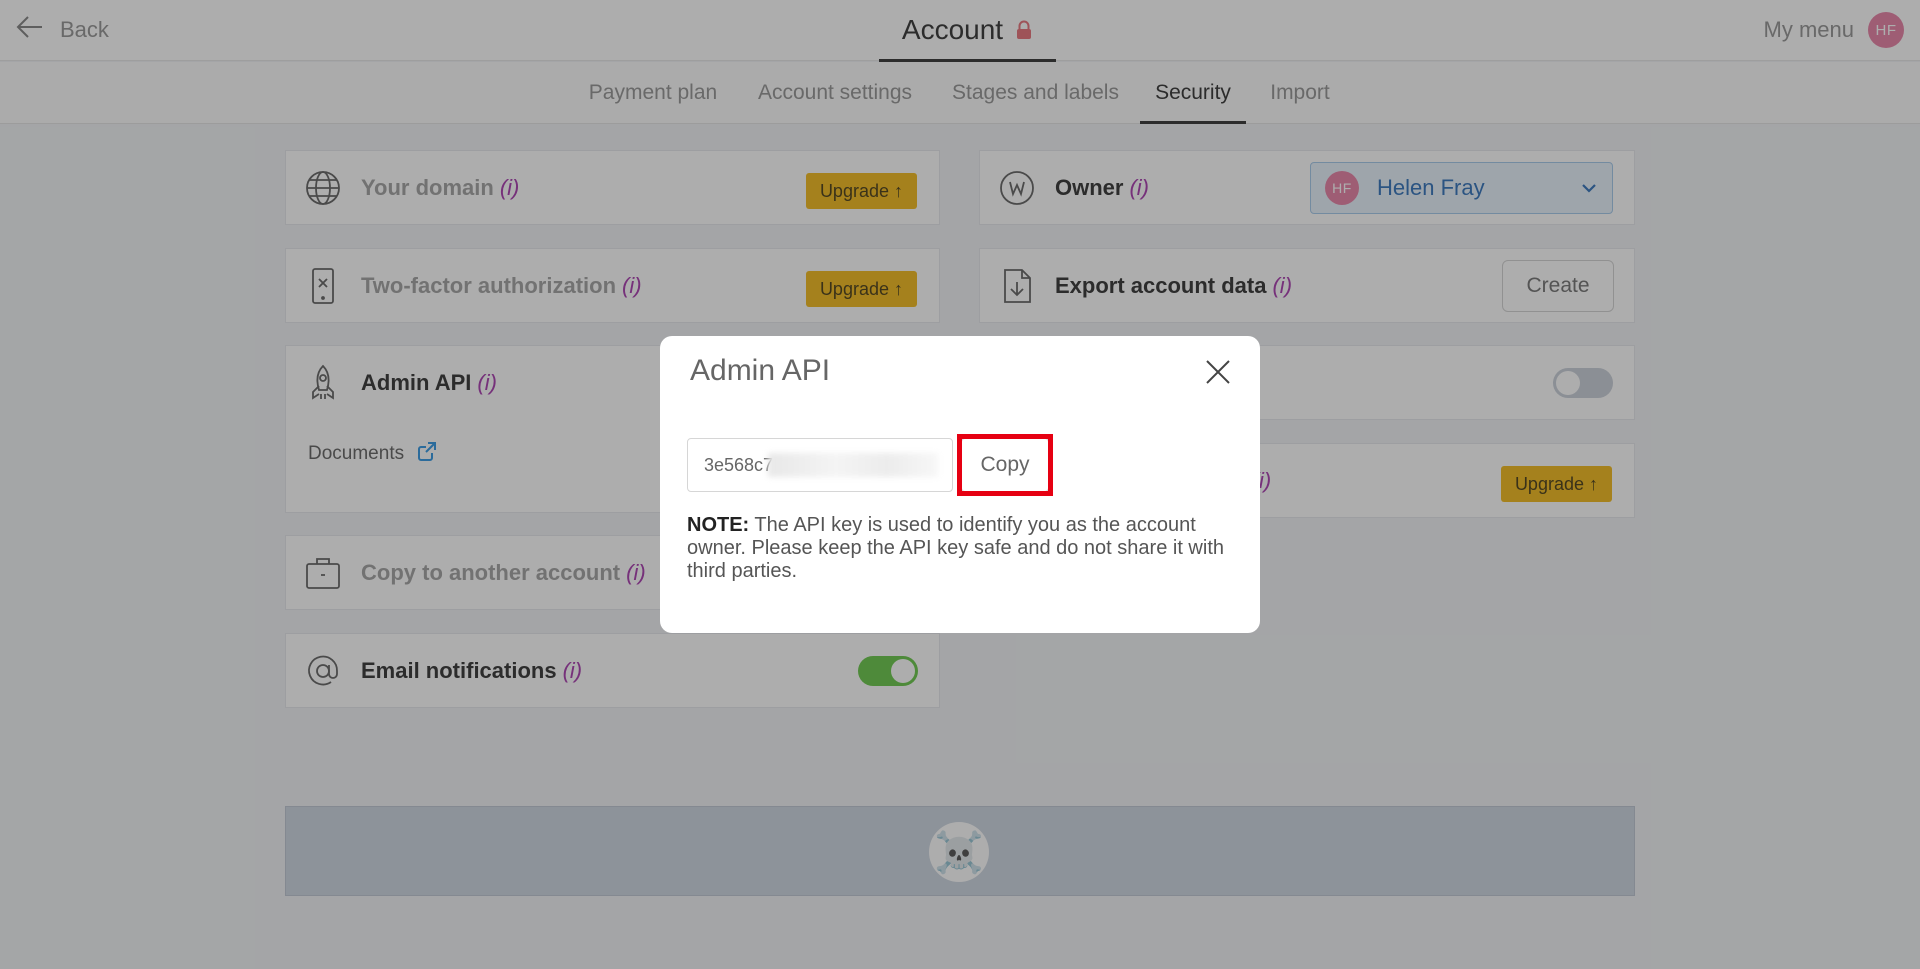 Image resolution: width=1920 pixels, height=969 pixels. I want to click on modal-title: Admin API, so click(760, 370).